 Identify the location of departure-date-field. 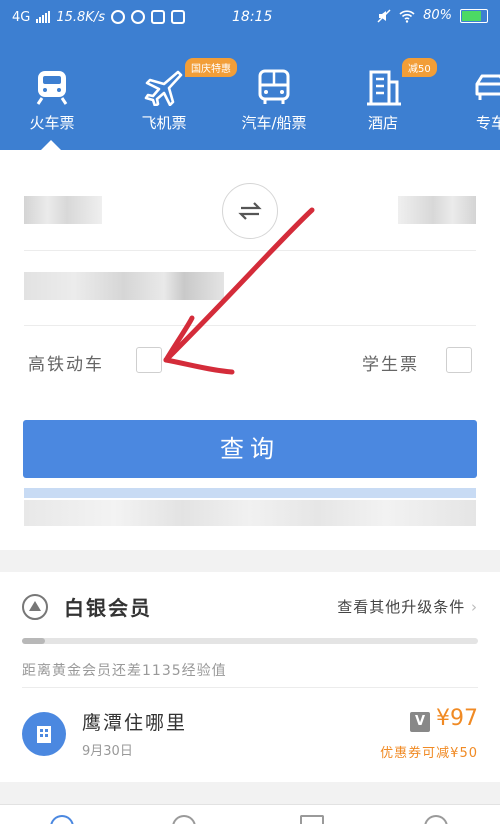
(124, 286).